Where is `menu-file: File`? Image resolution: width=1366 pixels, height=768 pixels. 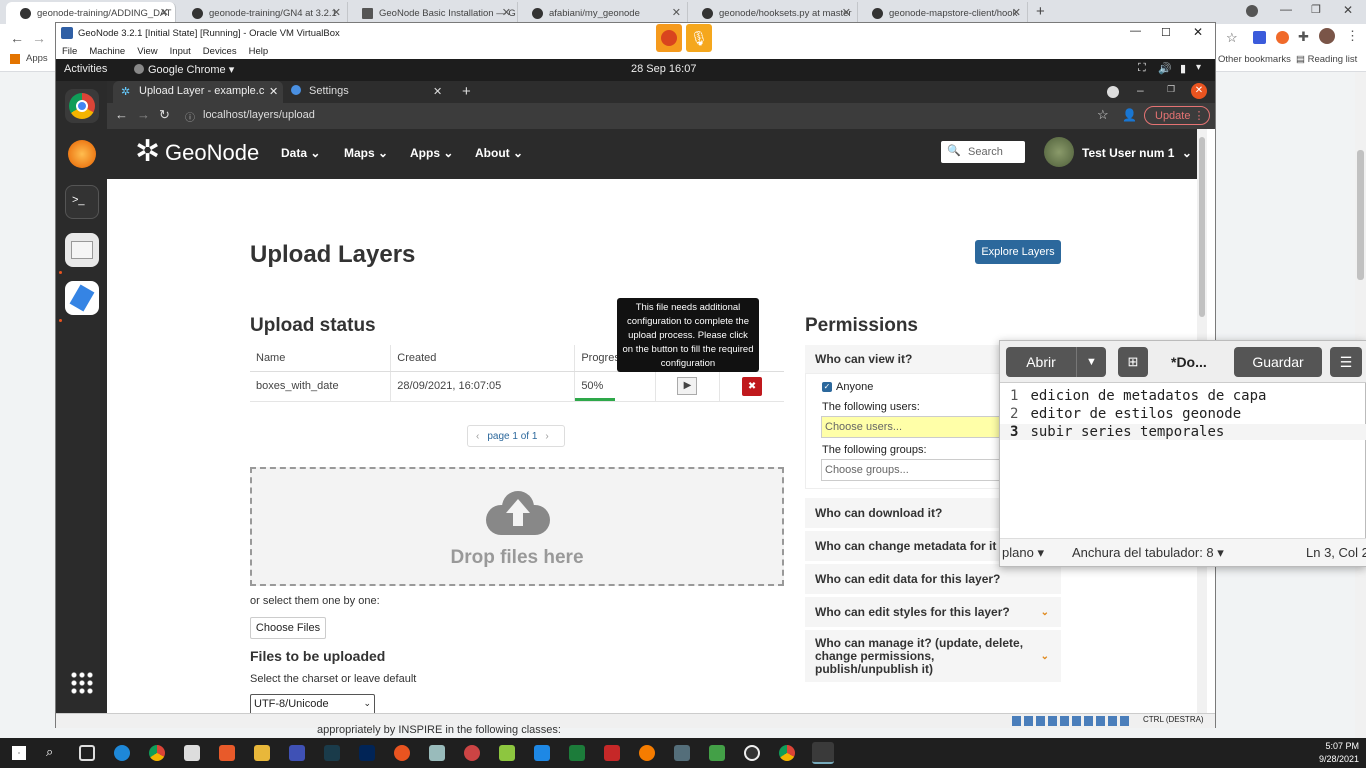 menu-file: File is located at coordinates (69, 51).